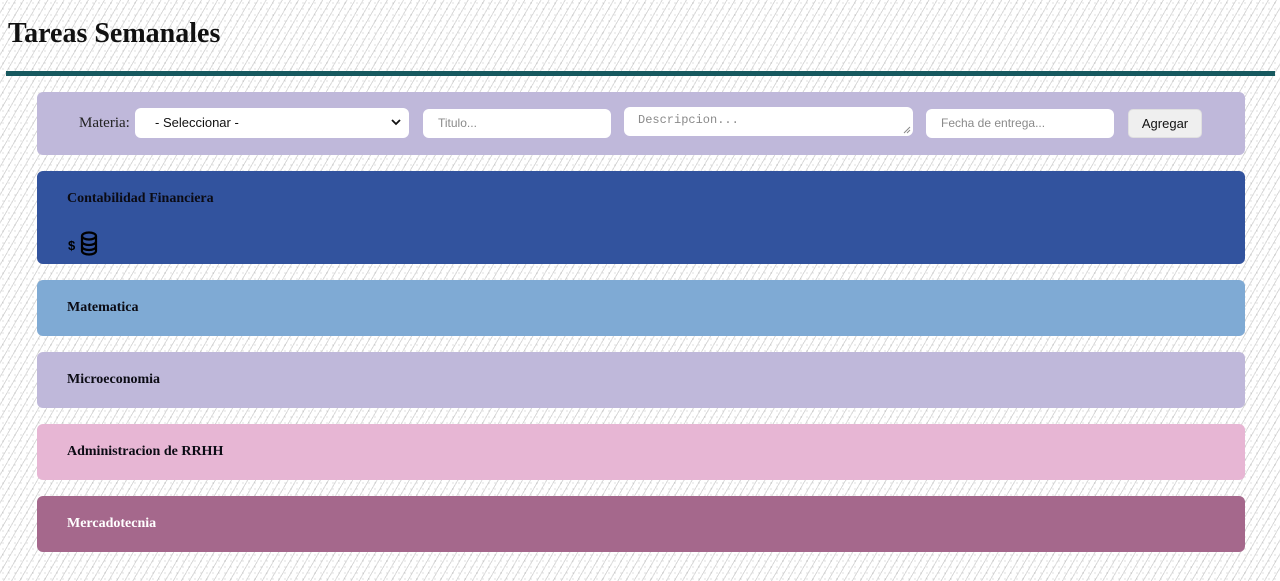 The width and height of the screenshot is (1280, 581). What do you see at coordinates (641, 380) in the screenshot?
I see `subject-card-microeconomia: Microeconomia` at bounding box center [641, 380].